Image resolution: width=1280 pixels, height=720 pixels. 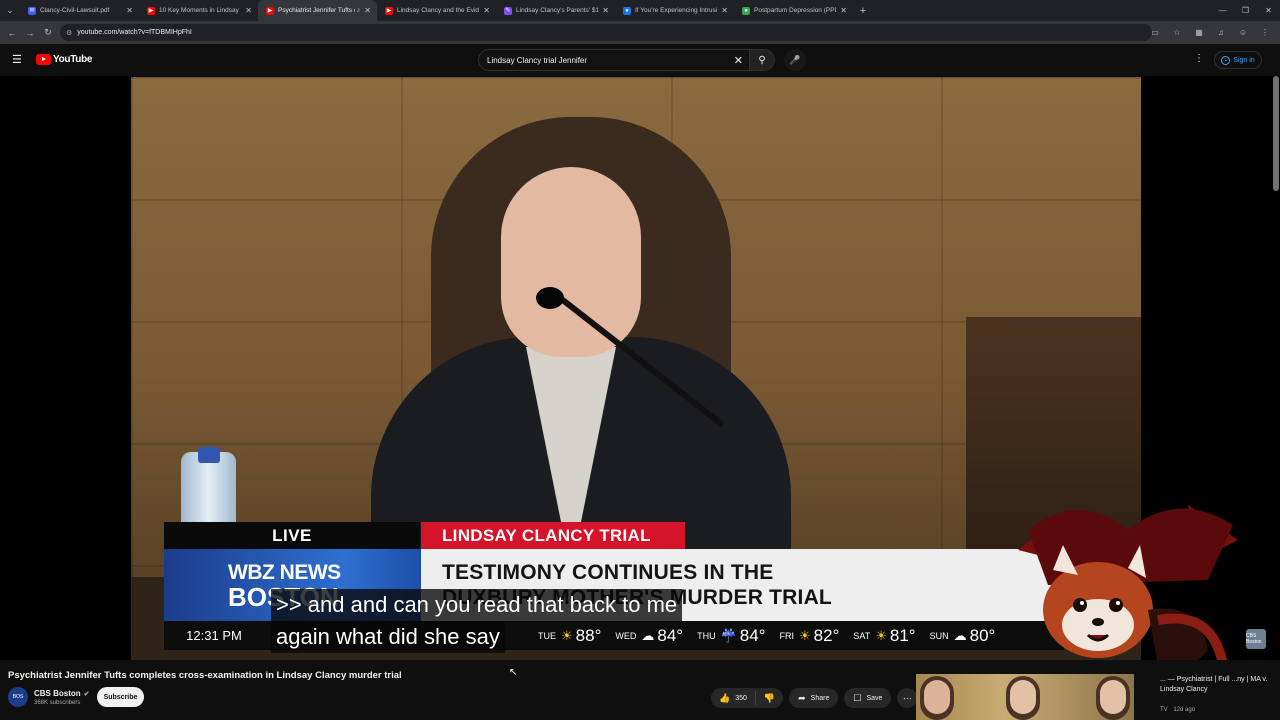 What do you see at coordinates (1276, 133) in the screenshot?
I see `page-scrollbar` at bounding box center [1276, 133].